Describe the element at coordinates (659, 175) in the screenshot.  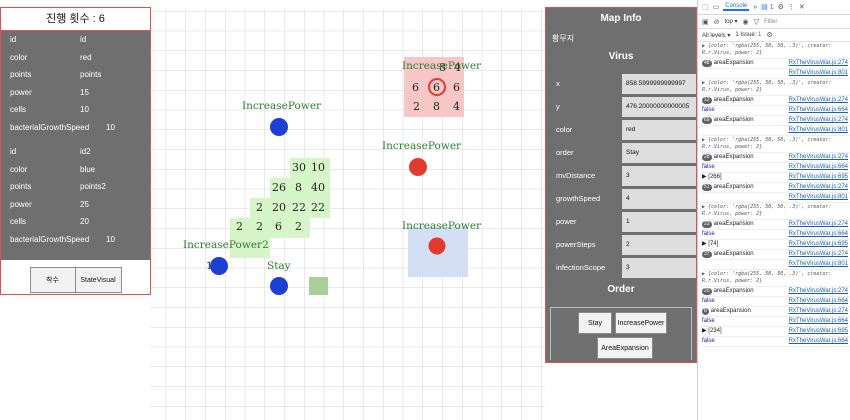
I see `mv-distance-field: 3` at that location.